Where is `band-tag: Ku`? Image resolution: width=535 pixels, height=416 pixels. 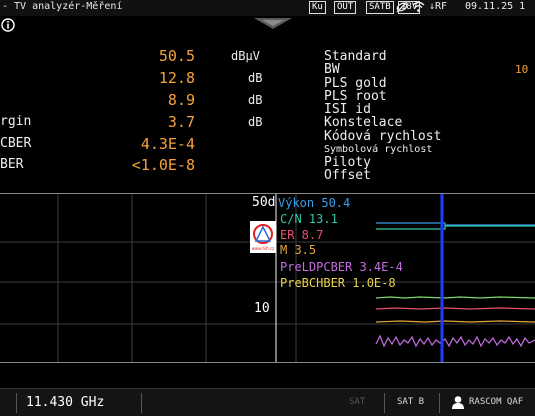
band-tag: Ku is located at coordinates (317, 7).